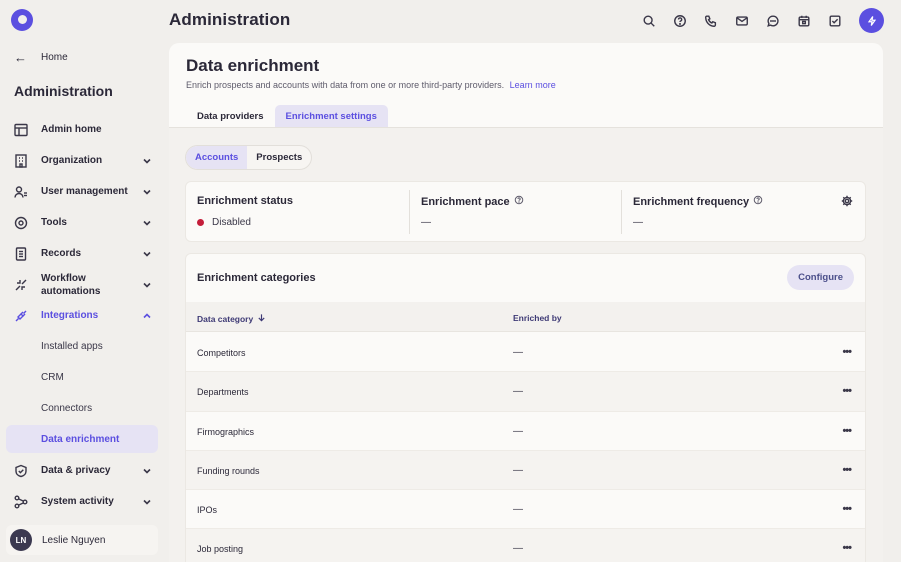 Image resolution: width=901 pixels, height=562 pixels. I want to click on sidebar-subitem-installed-apps: Installed apps, so click(82, 346).